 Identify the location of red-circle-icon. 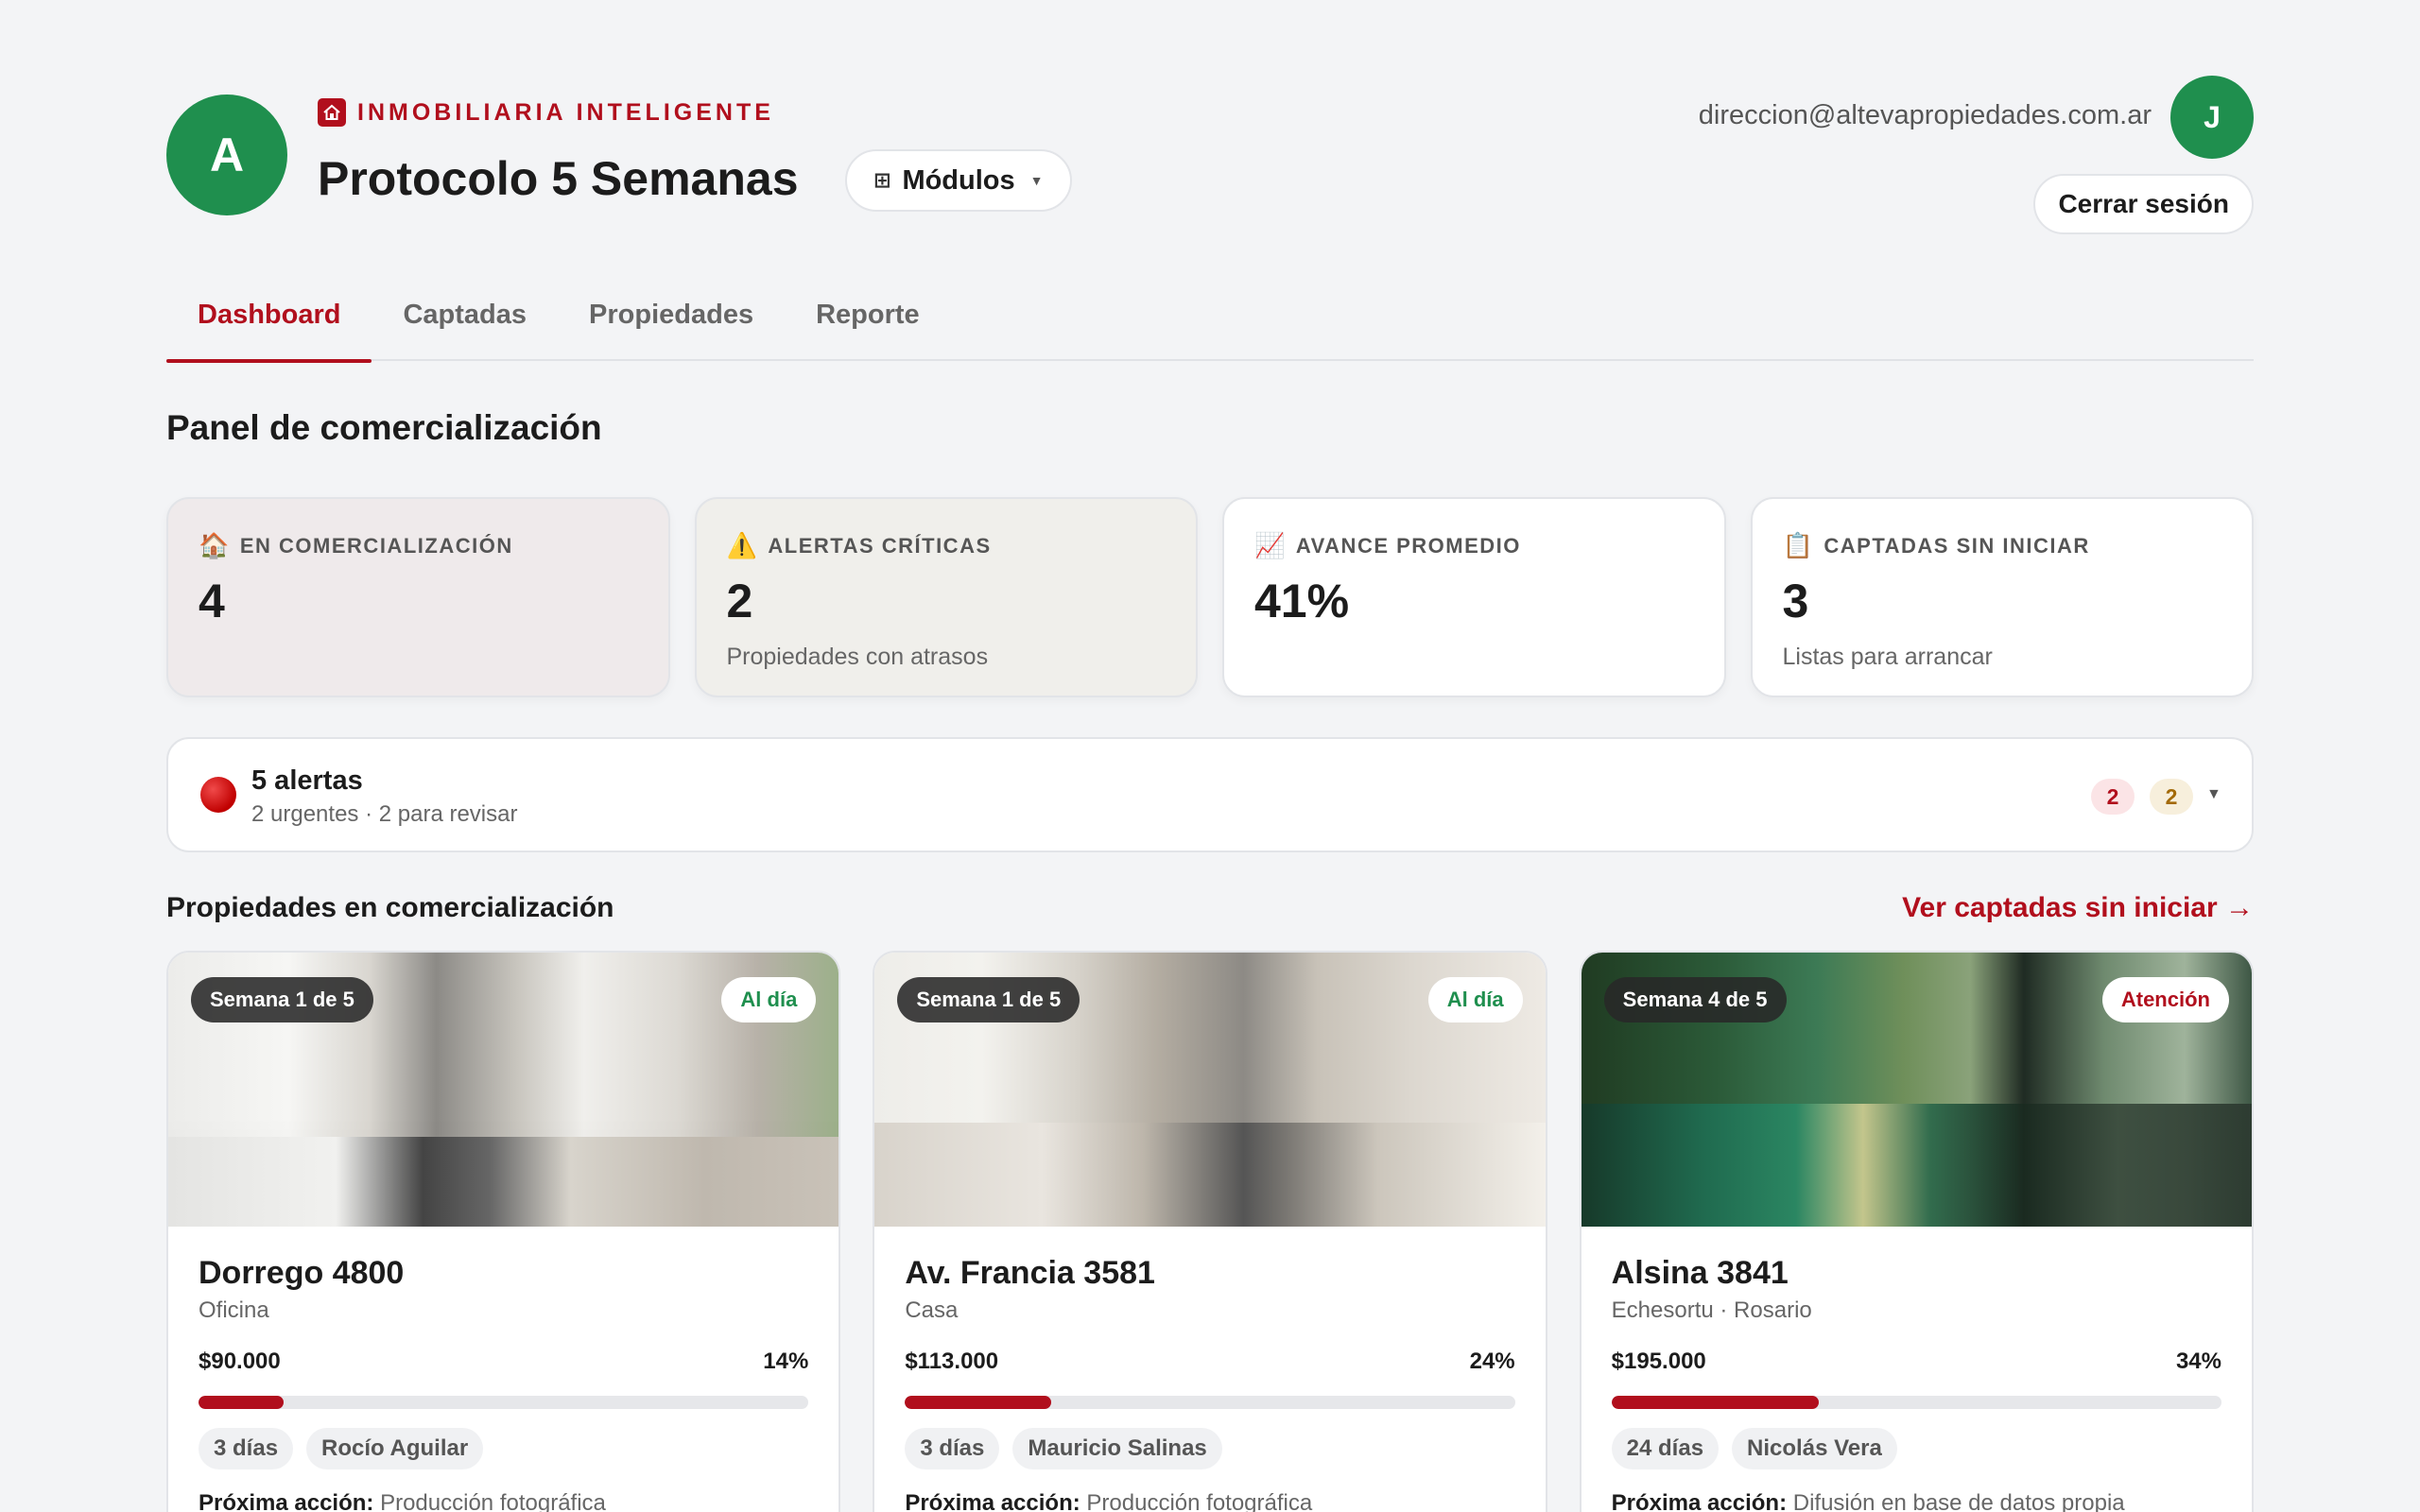
(218, 795).